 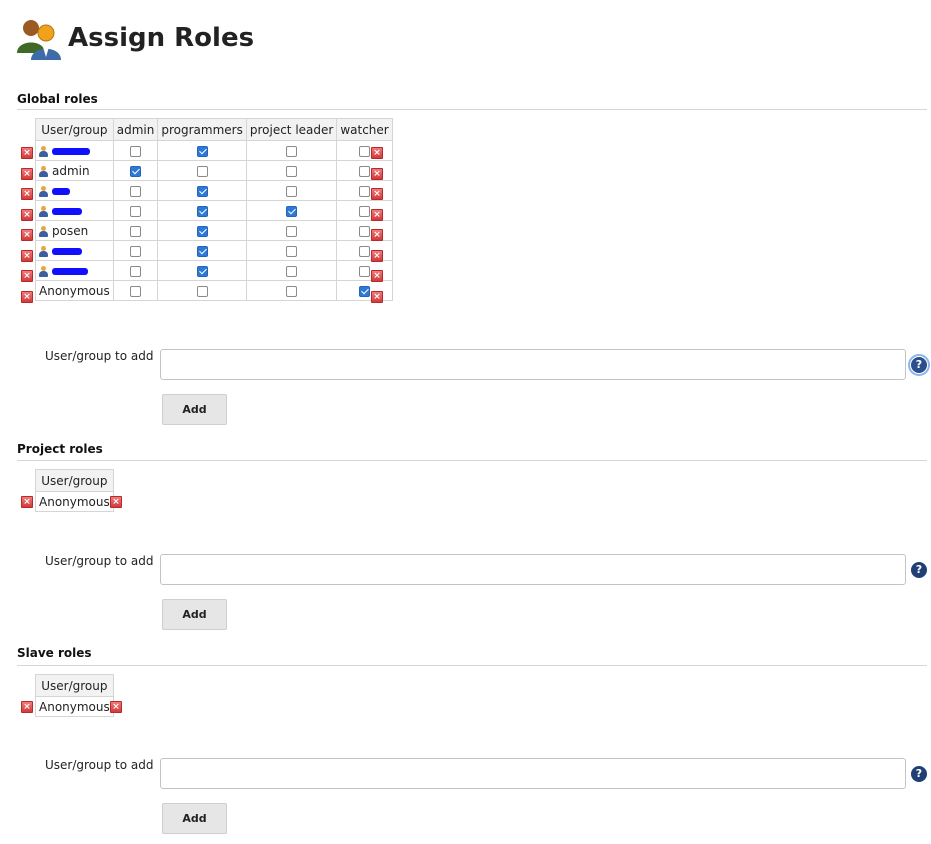 What do you see at coordinates (74, 685) in the screenshot?
I see `slave-roles-header-row: User/group` at bounding box center [74, 685].